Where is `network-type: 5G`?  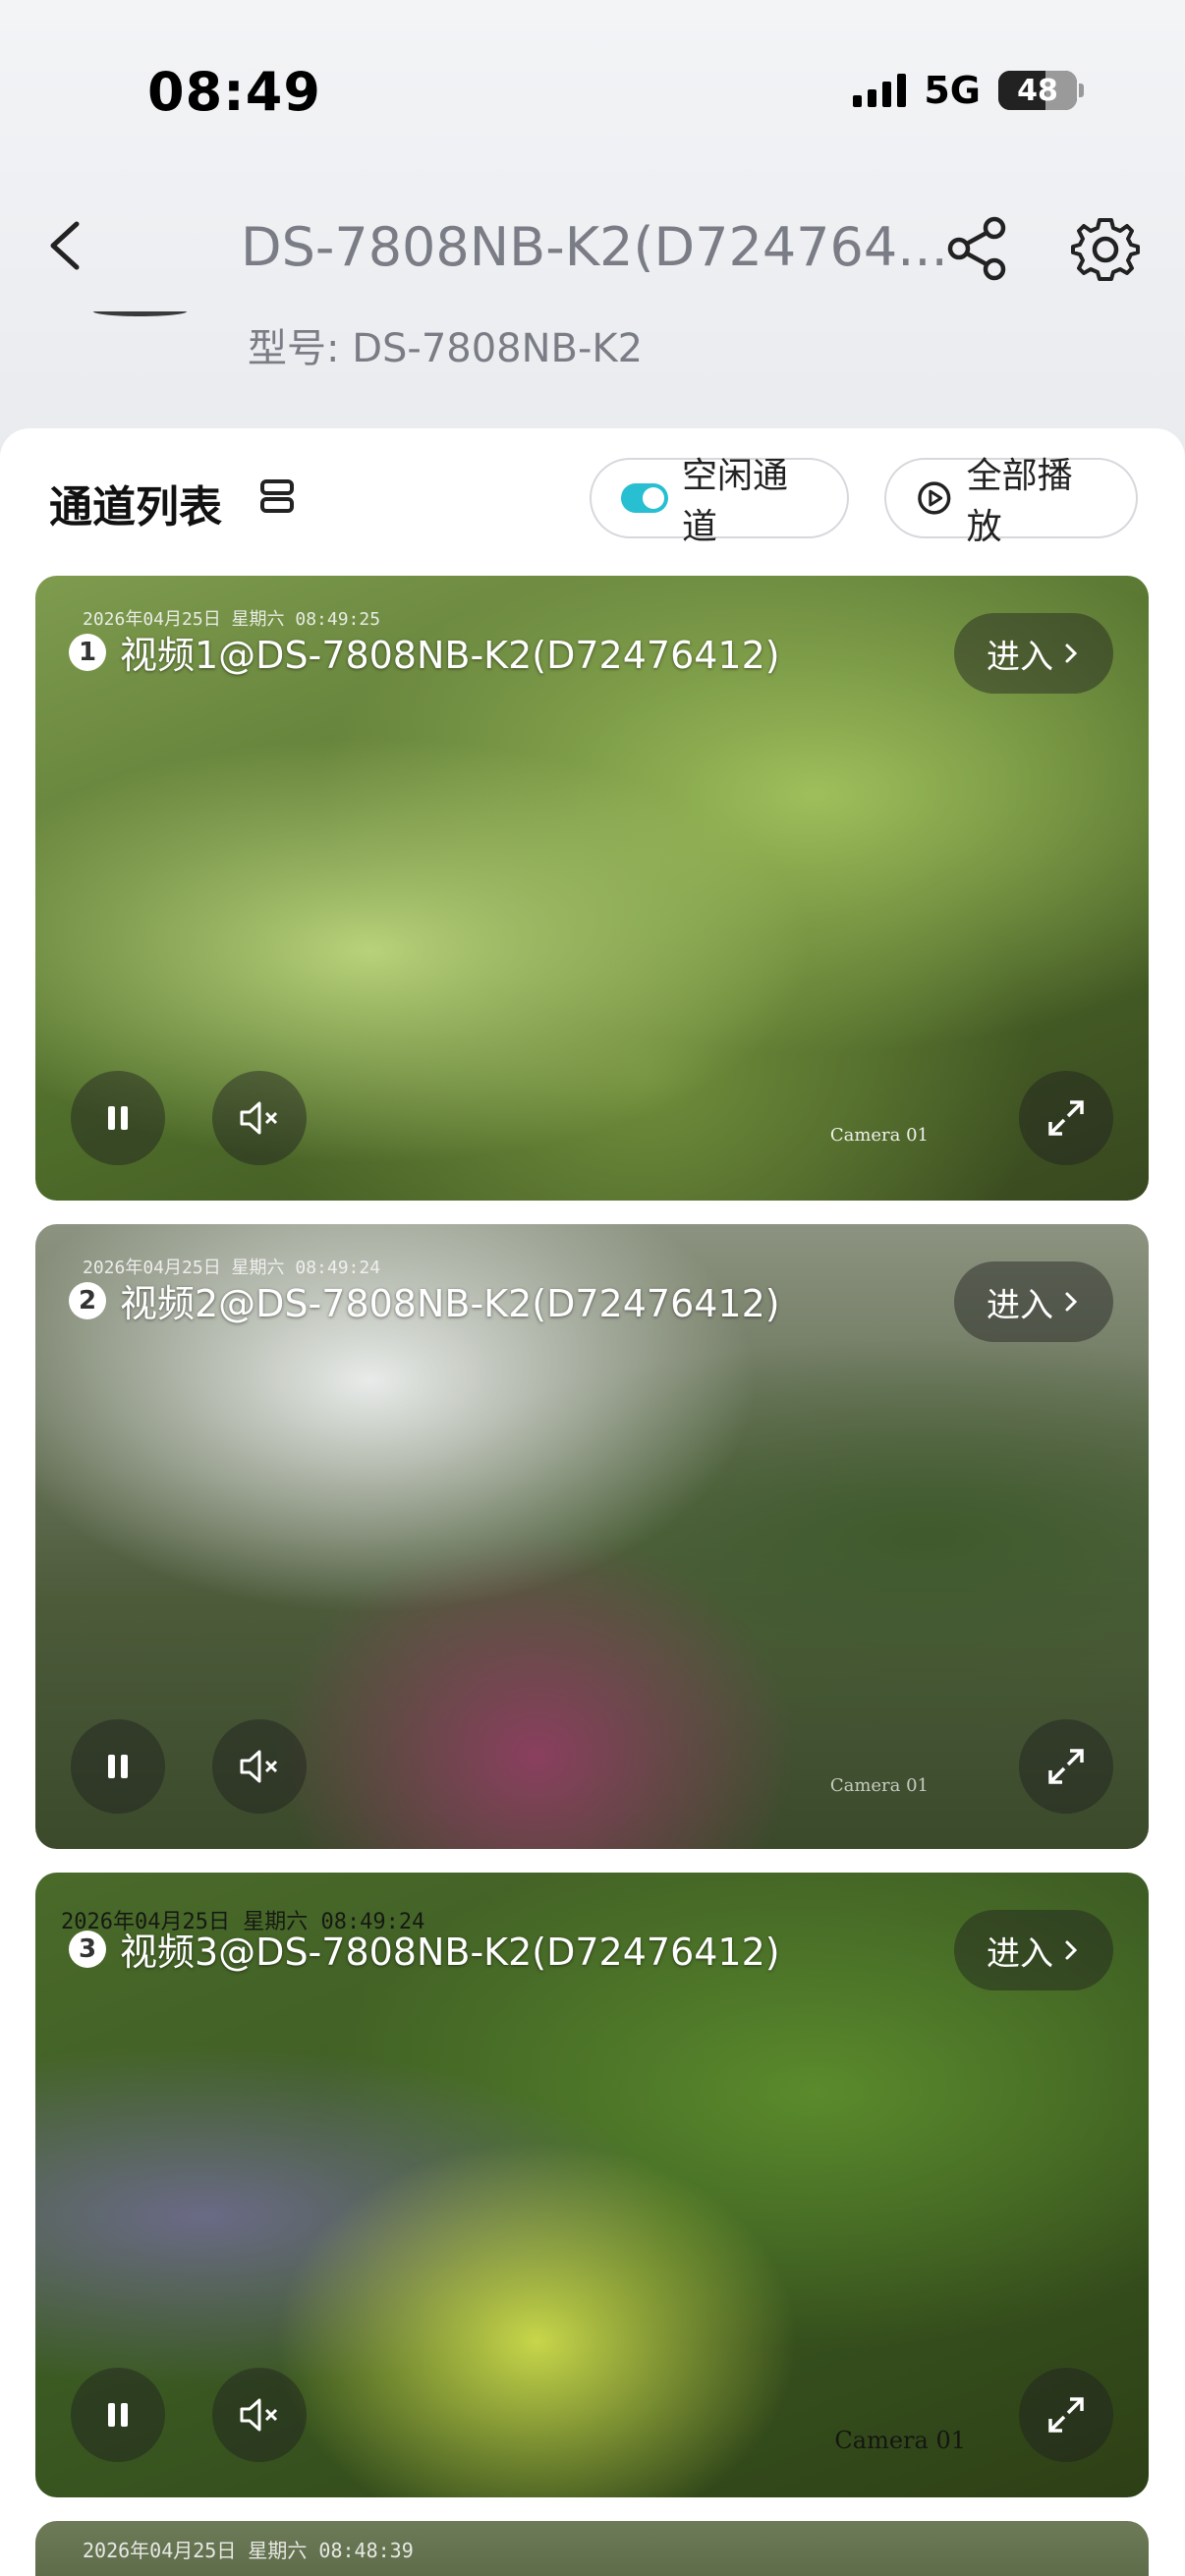 network-type: 5G is located at coordinates (953, 90).